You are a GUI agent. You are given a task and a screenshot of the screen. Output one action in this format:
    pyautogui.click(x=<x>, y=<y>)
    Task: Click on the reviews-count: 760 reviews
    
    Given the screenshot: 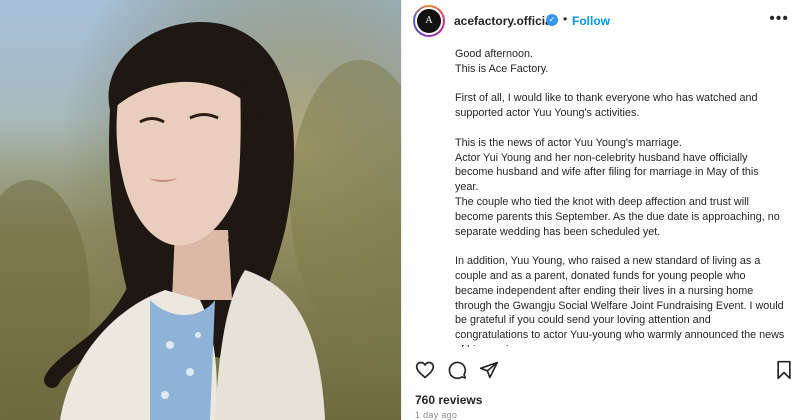 What is the action you would take?
    pyautogui.click(x=448, y=400)
    